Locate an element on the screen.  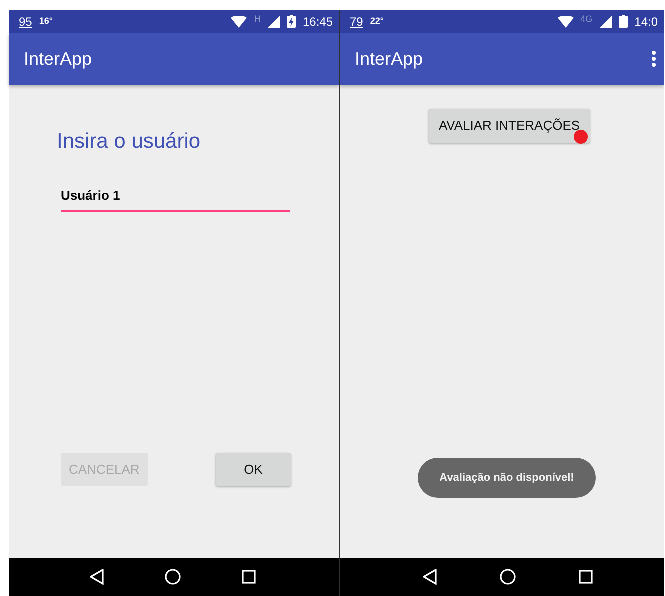
notification-text: 95 is located at coordinates (25, 22).